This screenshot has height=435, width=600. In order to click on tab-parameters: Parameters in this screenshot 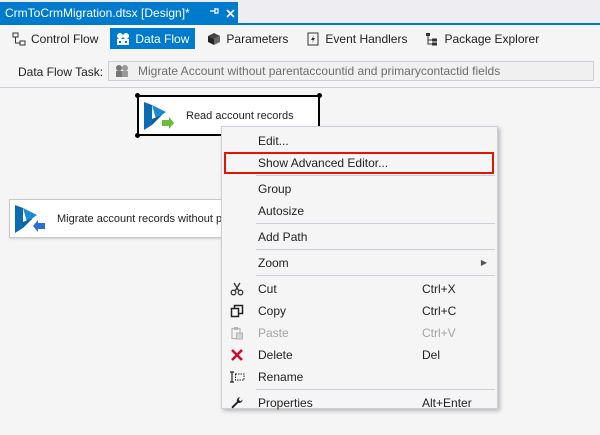, I will do `click(247, 38)`.